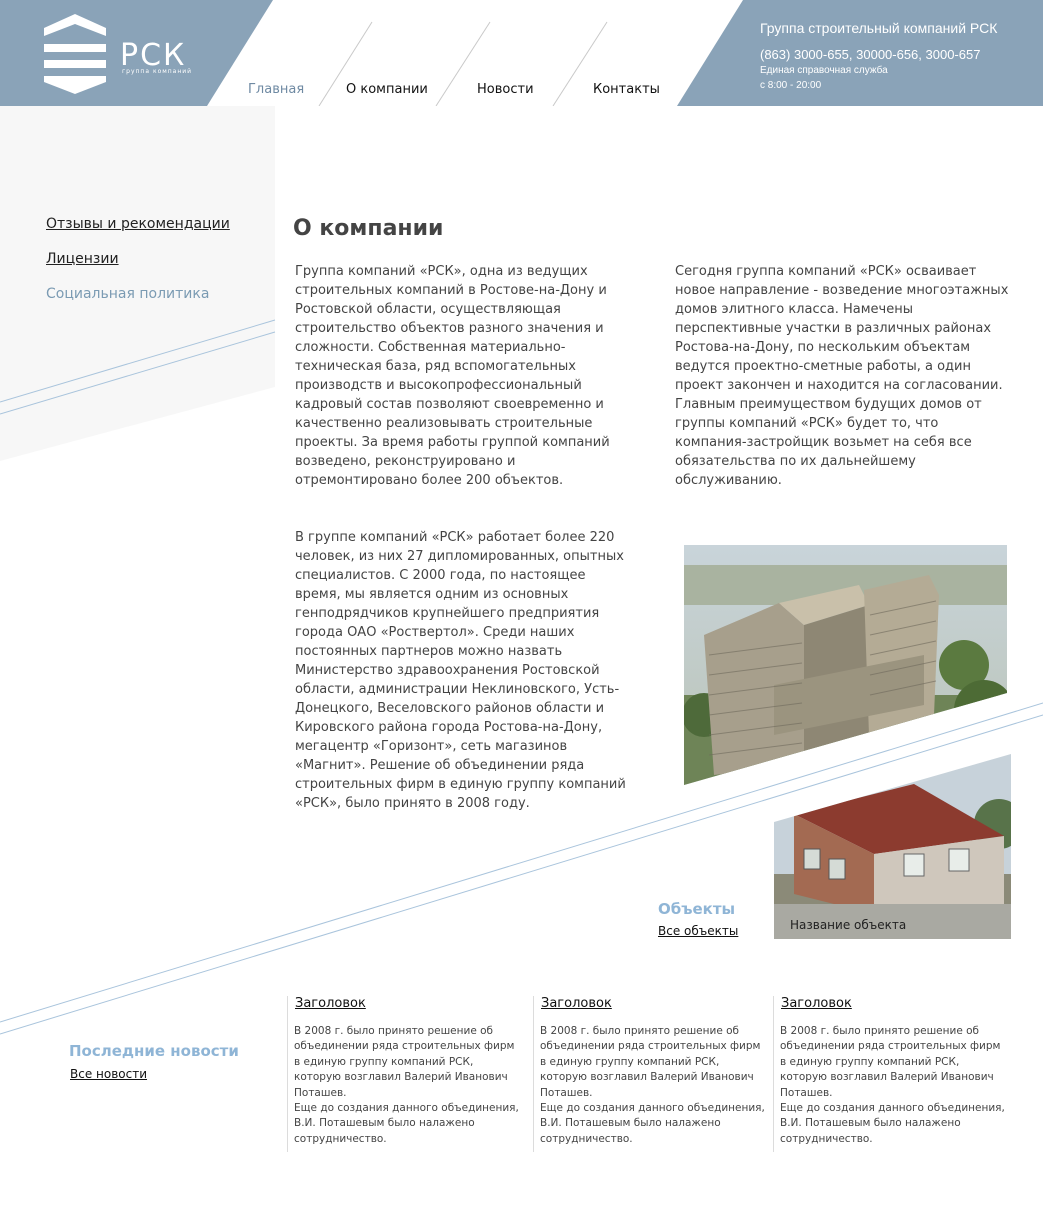 This screenshot has width=1043, height=1224. I want to click on phone-numbers: (863) 3000-655, 30000-656, 3000-657, so click(870, 54).